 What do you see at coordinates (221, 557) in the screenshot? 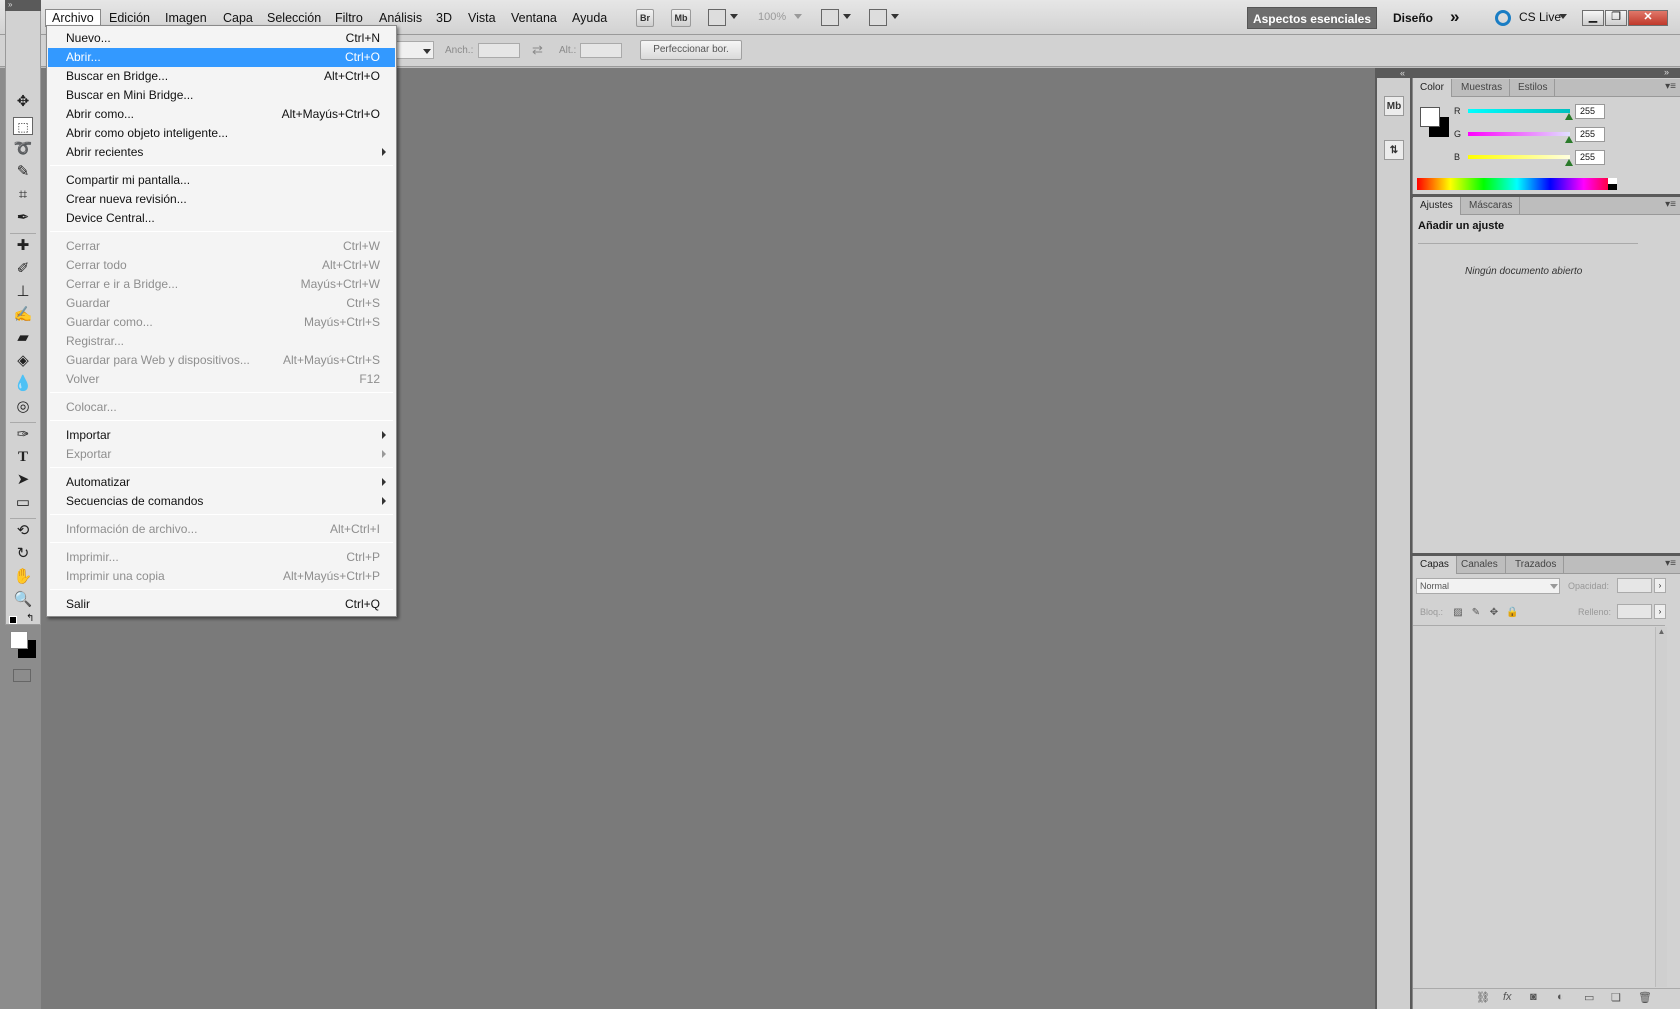
I see `menu-item-imprimir: Imprimir... Ctrl+P` at bounding box center [221, 557].